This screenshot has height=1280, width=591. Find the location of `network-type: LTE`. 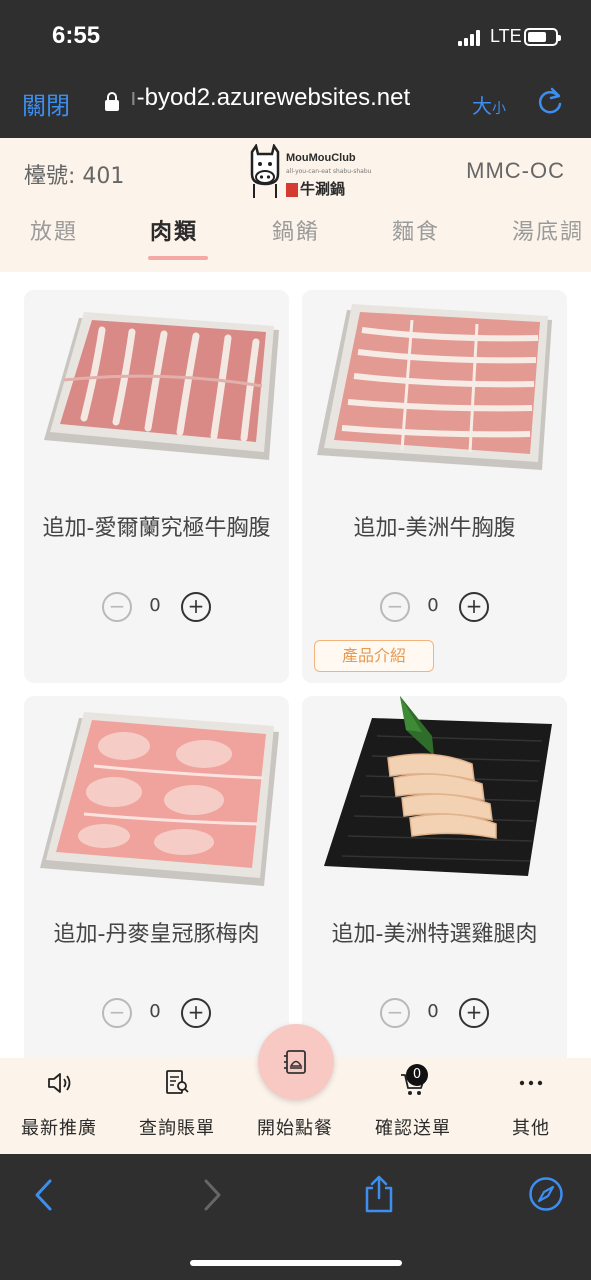

network-type: LTE is located at coordinates (506, 36).